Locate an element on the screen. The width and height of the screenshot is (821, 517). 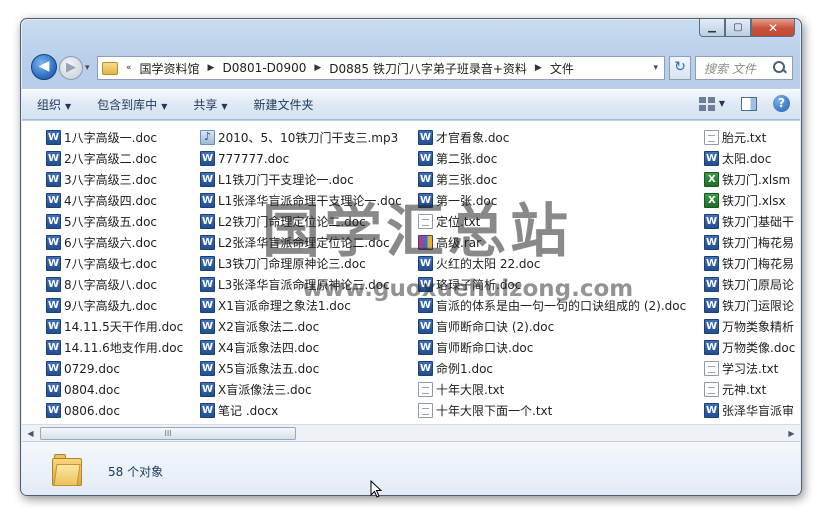
file-item: 张泽华盲派审 is located at coordinates (749, 410).